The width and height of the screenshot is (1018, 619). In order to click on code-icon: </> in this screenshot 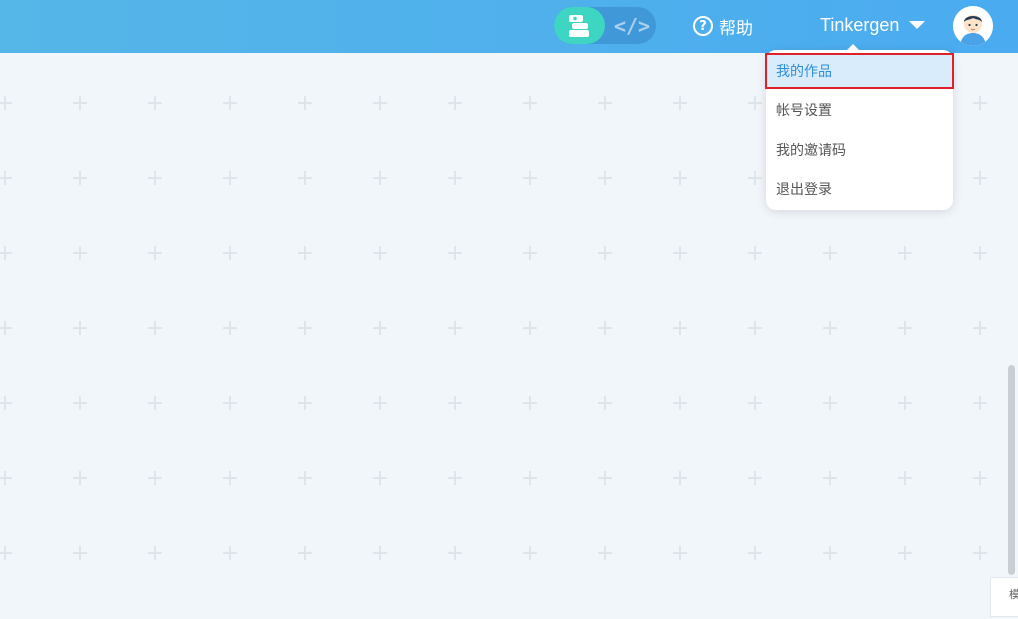, I will do `click(632, 25)`.